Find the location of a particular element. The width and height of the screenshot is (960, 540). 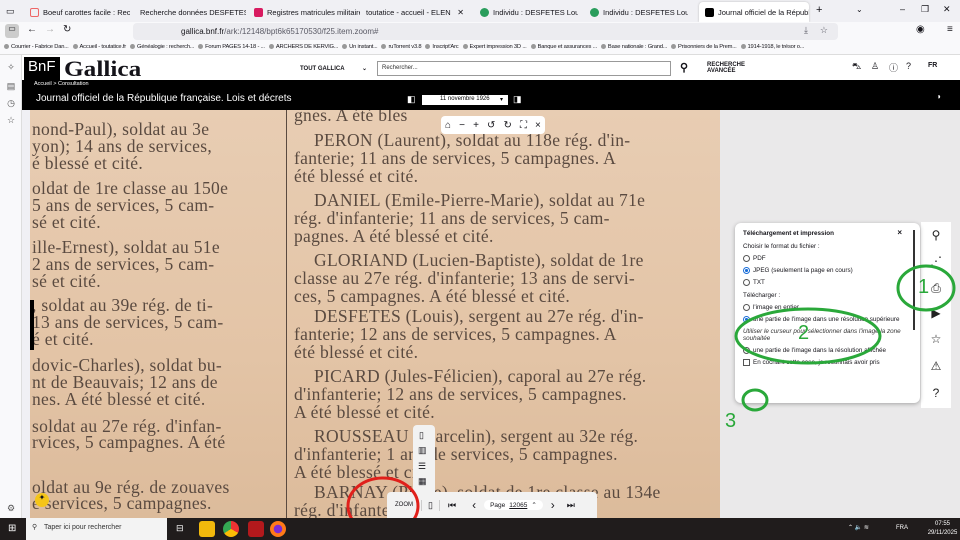

bookmark-star-icon: ☆ is located at coordinates (824, 30).